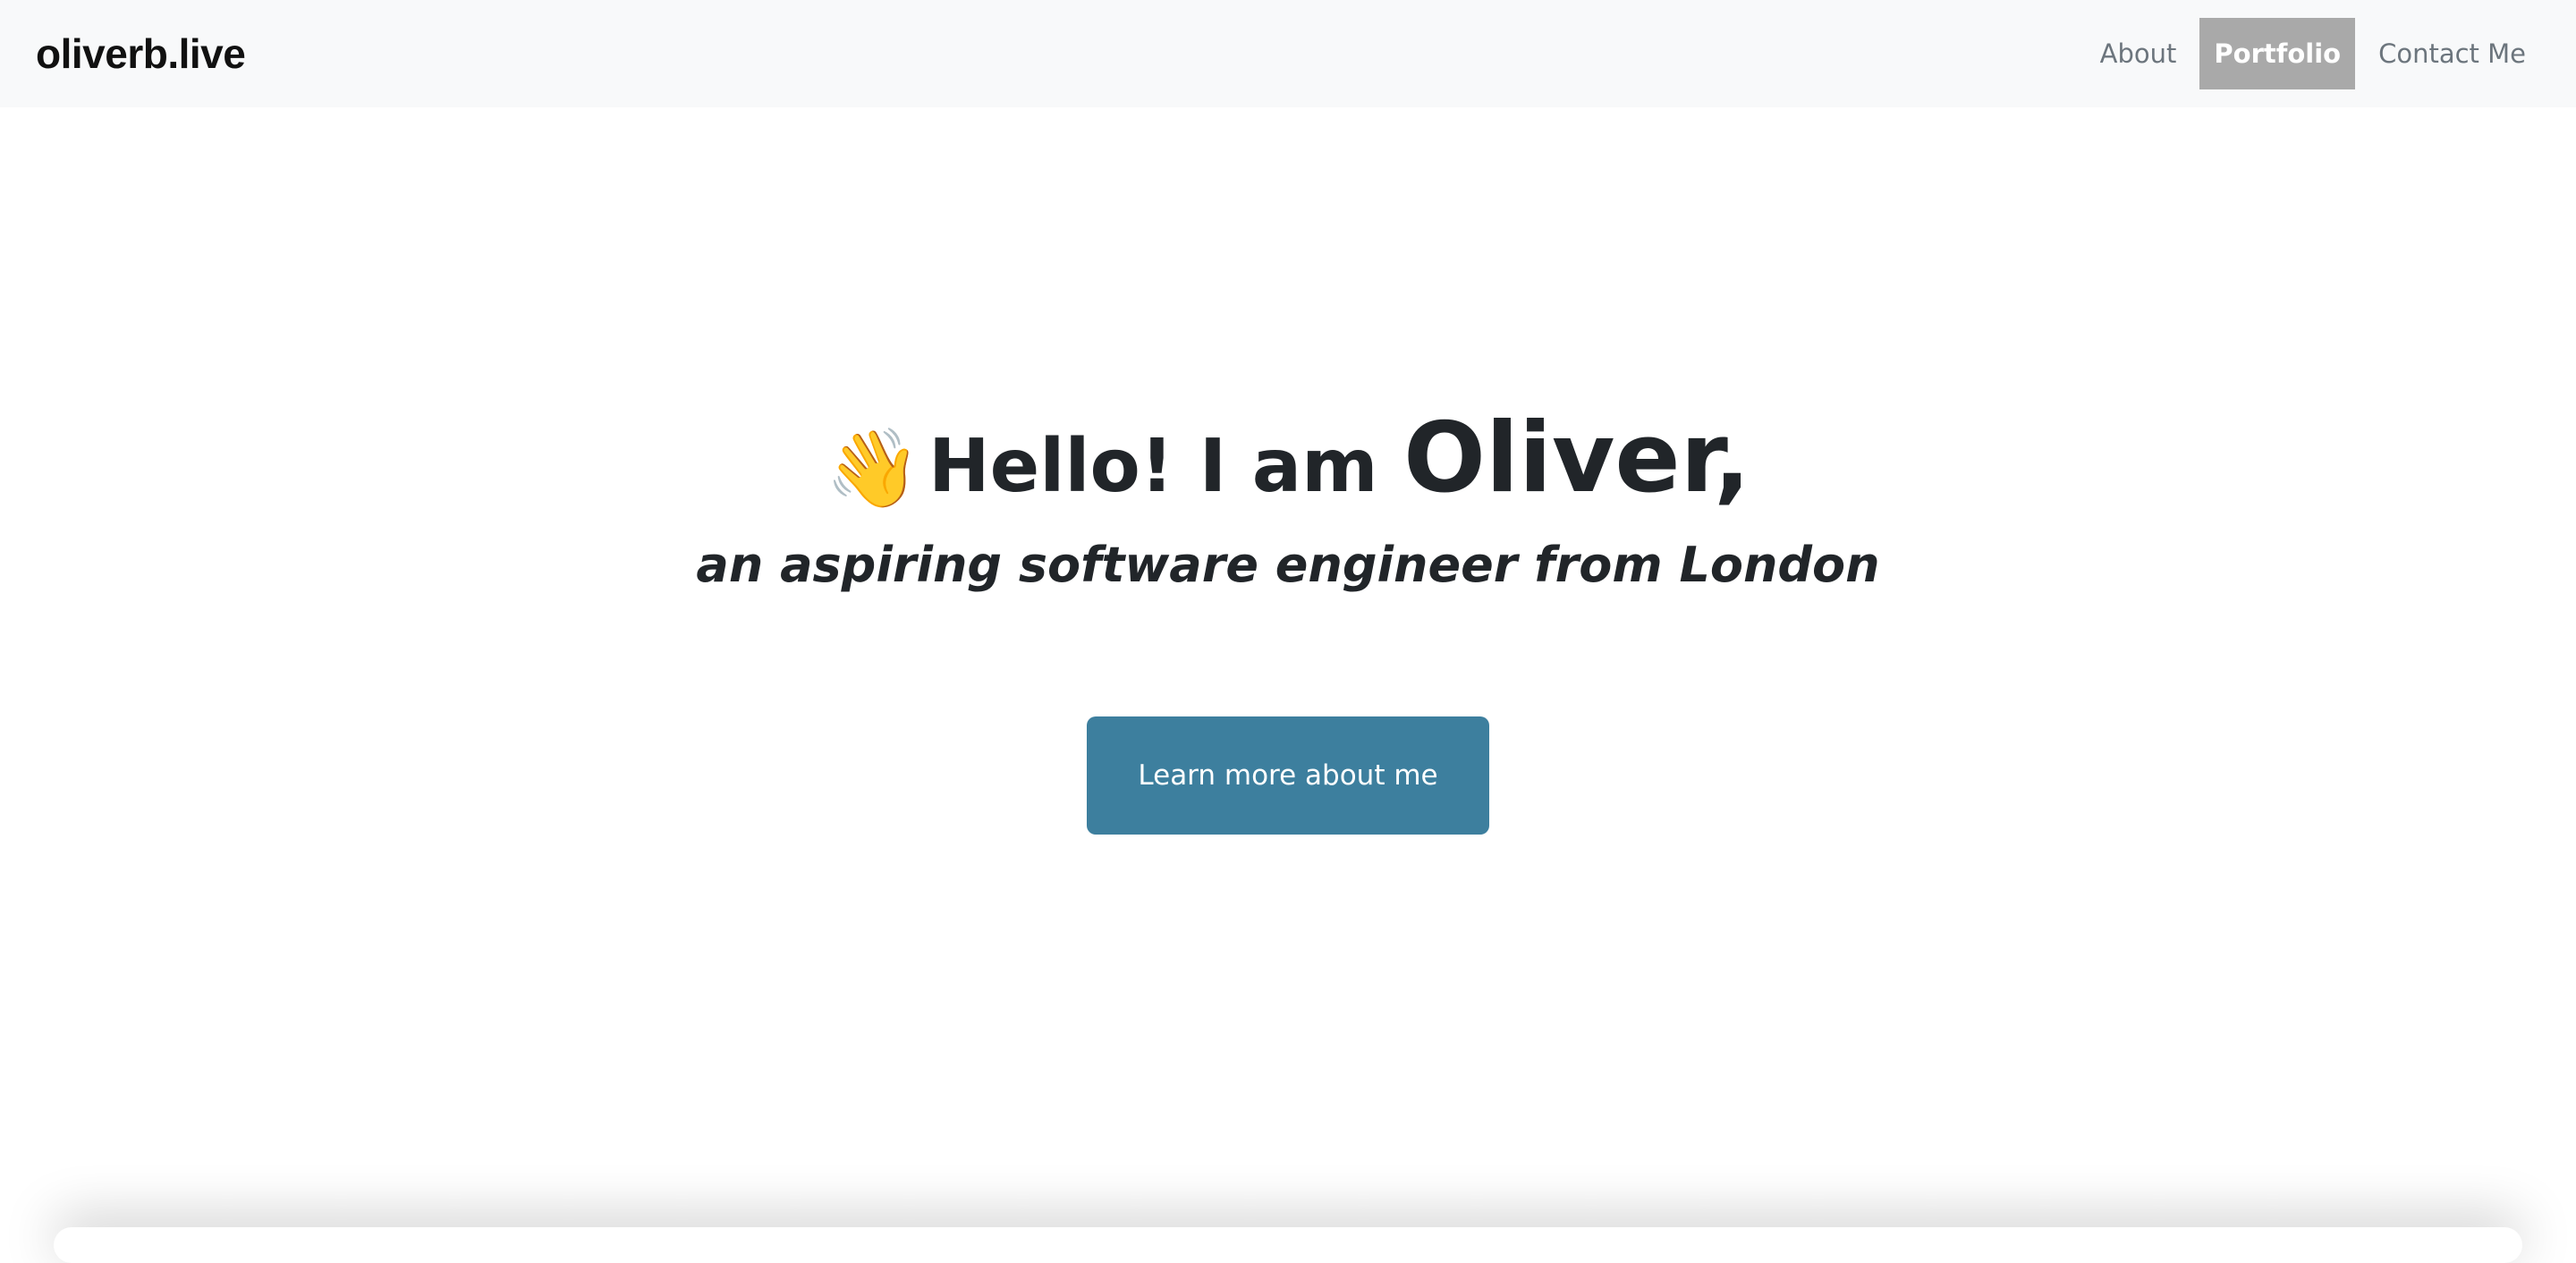  I want to click on greeting-text: Hello! I am, so click(1166, 467).